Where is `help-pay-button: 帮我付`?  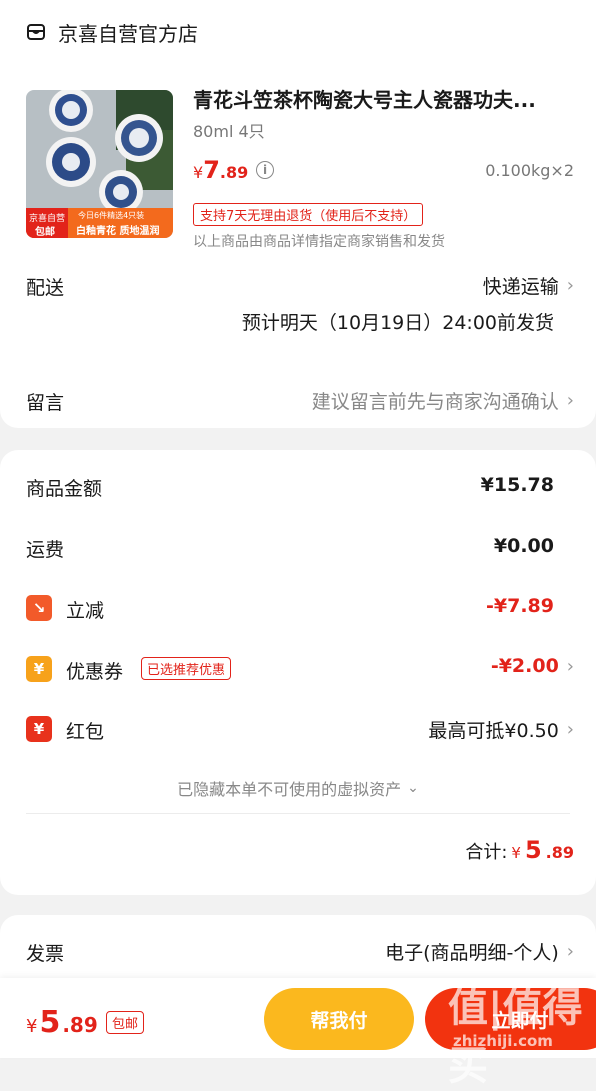
help-pay-button: 帮我付 is located at coordinates (339, 1019).